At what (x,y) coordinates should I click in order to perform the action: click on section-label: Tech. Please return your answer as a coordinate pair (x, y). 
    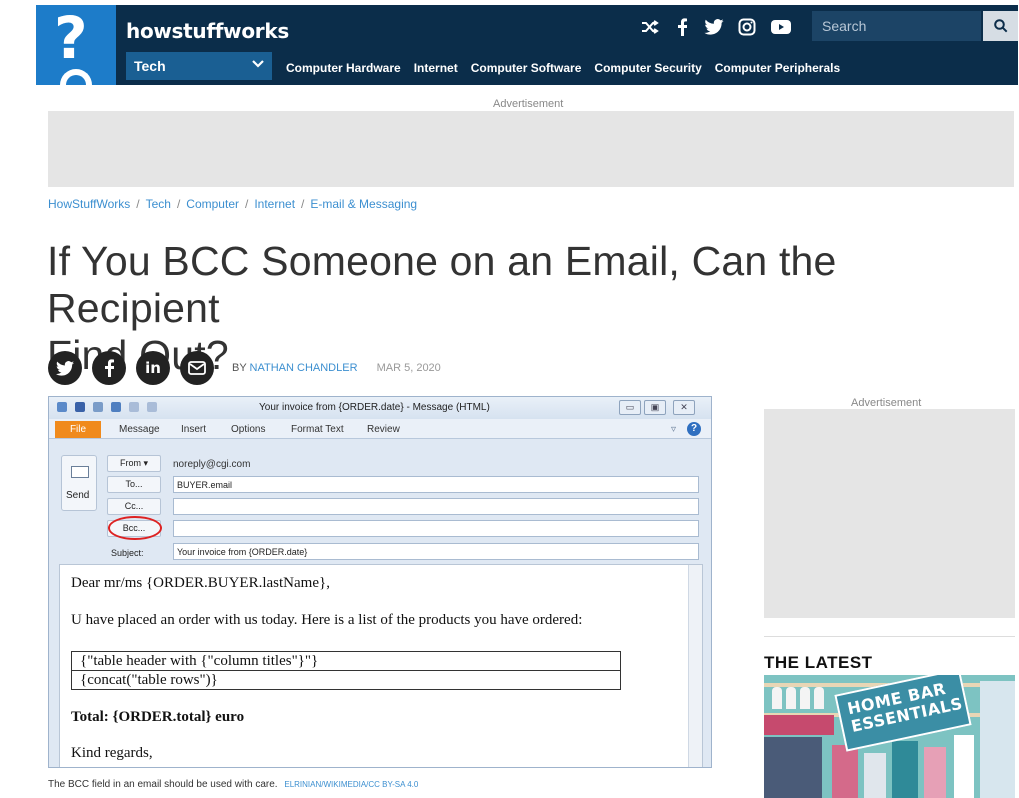
    Looking at the image, I should click on (150, 66).